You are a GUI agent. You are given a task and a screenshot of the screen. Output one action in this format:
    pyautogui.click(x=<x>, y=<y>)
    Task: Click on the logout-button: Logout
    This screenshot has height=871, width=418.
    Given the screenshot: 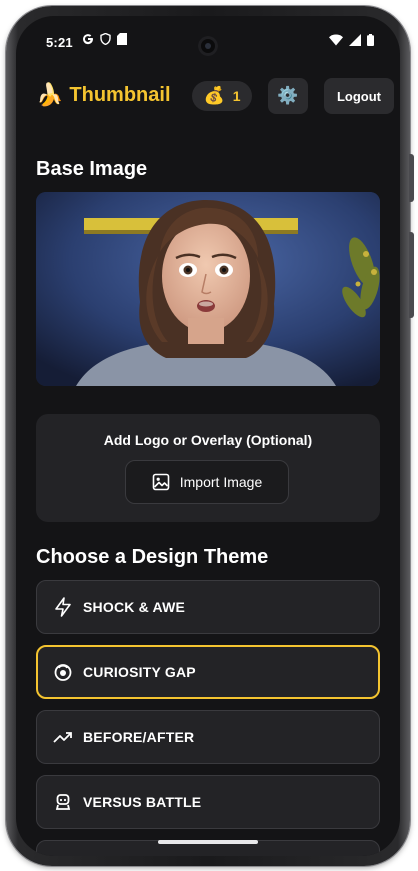 What is the action you would take?
    pyautogui.click(x=359, y=96)
    